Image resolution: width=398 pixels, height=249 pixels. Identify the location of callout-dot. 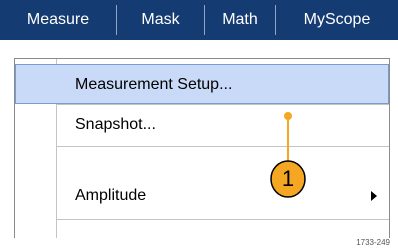
(288, 116).